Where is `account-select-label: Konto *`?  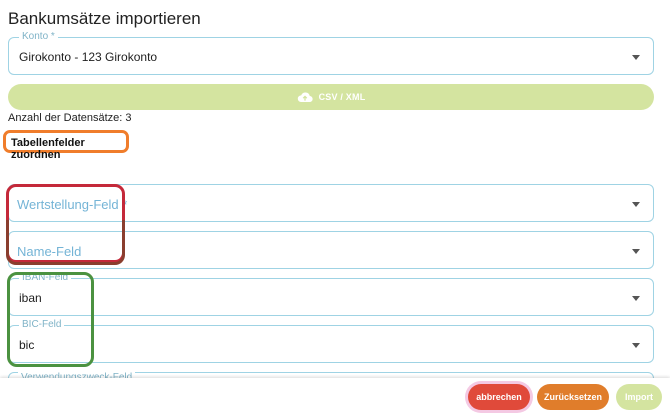
account-select-label: Konto * is located at coordinates (38, 37).